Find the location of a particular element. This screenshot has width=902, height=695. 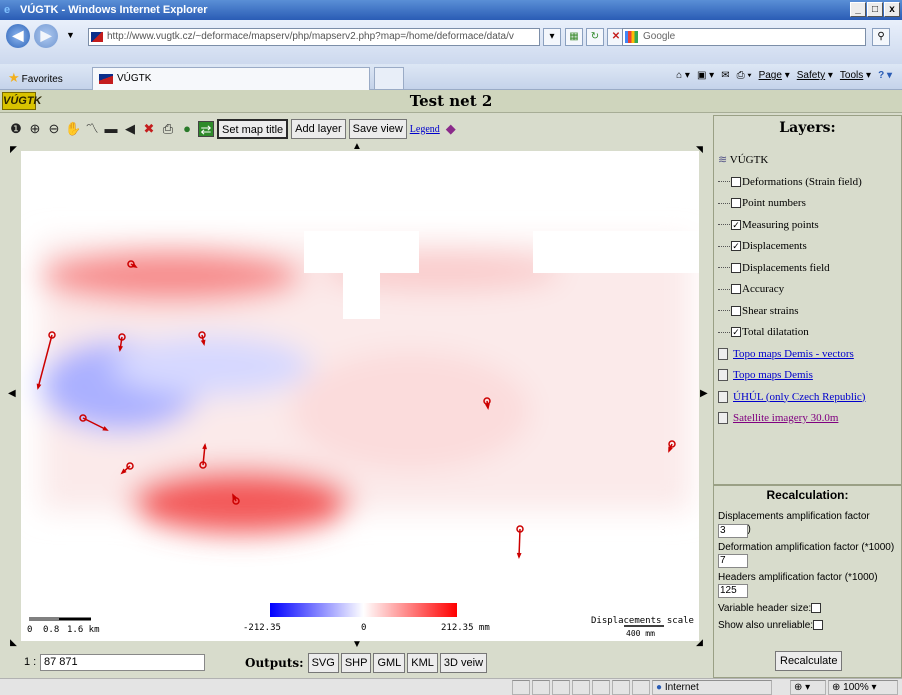

new-tab-button is located at coordinates (389, 78).